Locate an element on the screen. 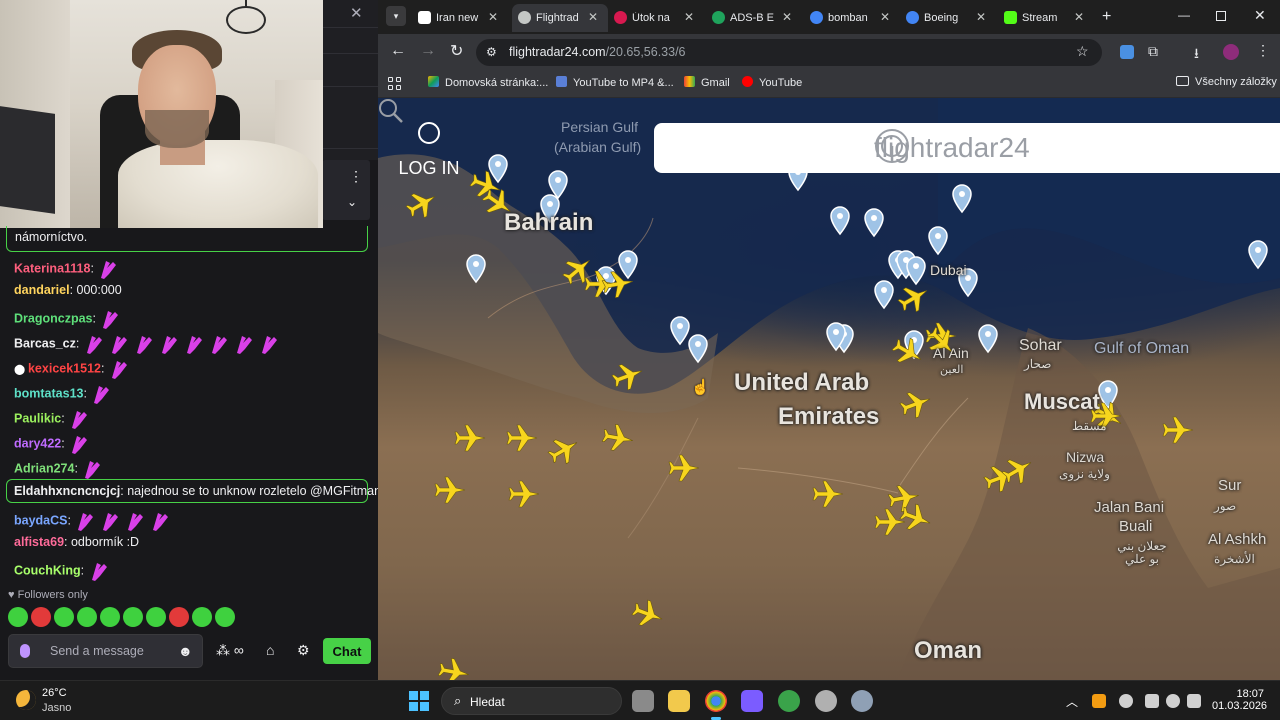 This screenshot has height=720, width=1280. tray-app-icon is located at coordinates (1099, 701).